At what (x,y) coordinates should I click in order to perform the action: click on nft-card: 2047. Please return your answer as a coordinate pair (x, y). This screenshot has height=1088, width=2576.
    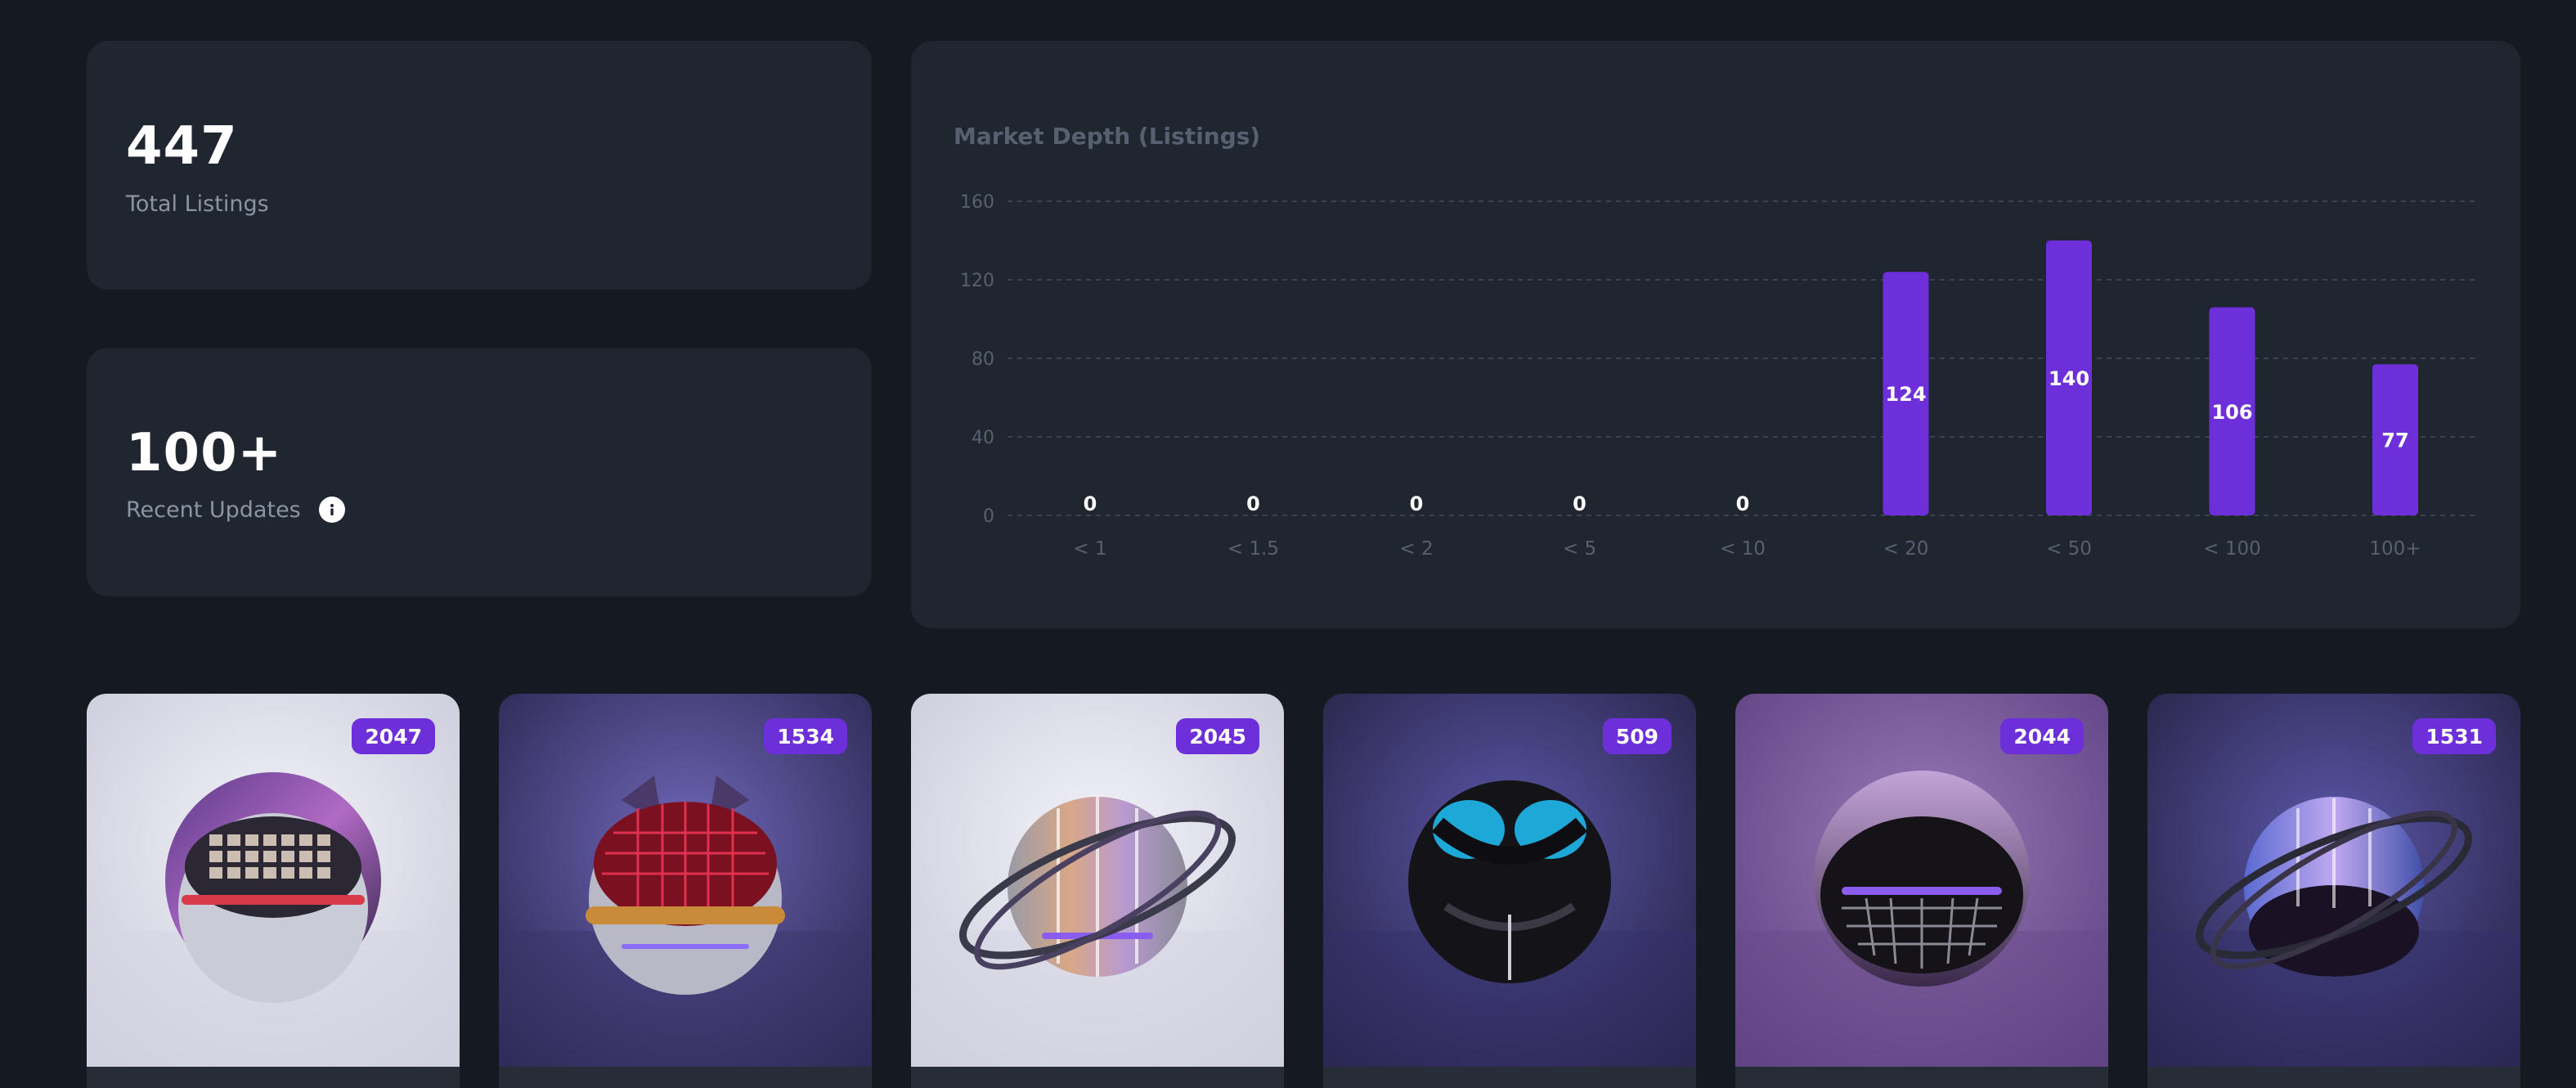
    Looking at the image, I should click on (273, 891).